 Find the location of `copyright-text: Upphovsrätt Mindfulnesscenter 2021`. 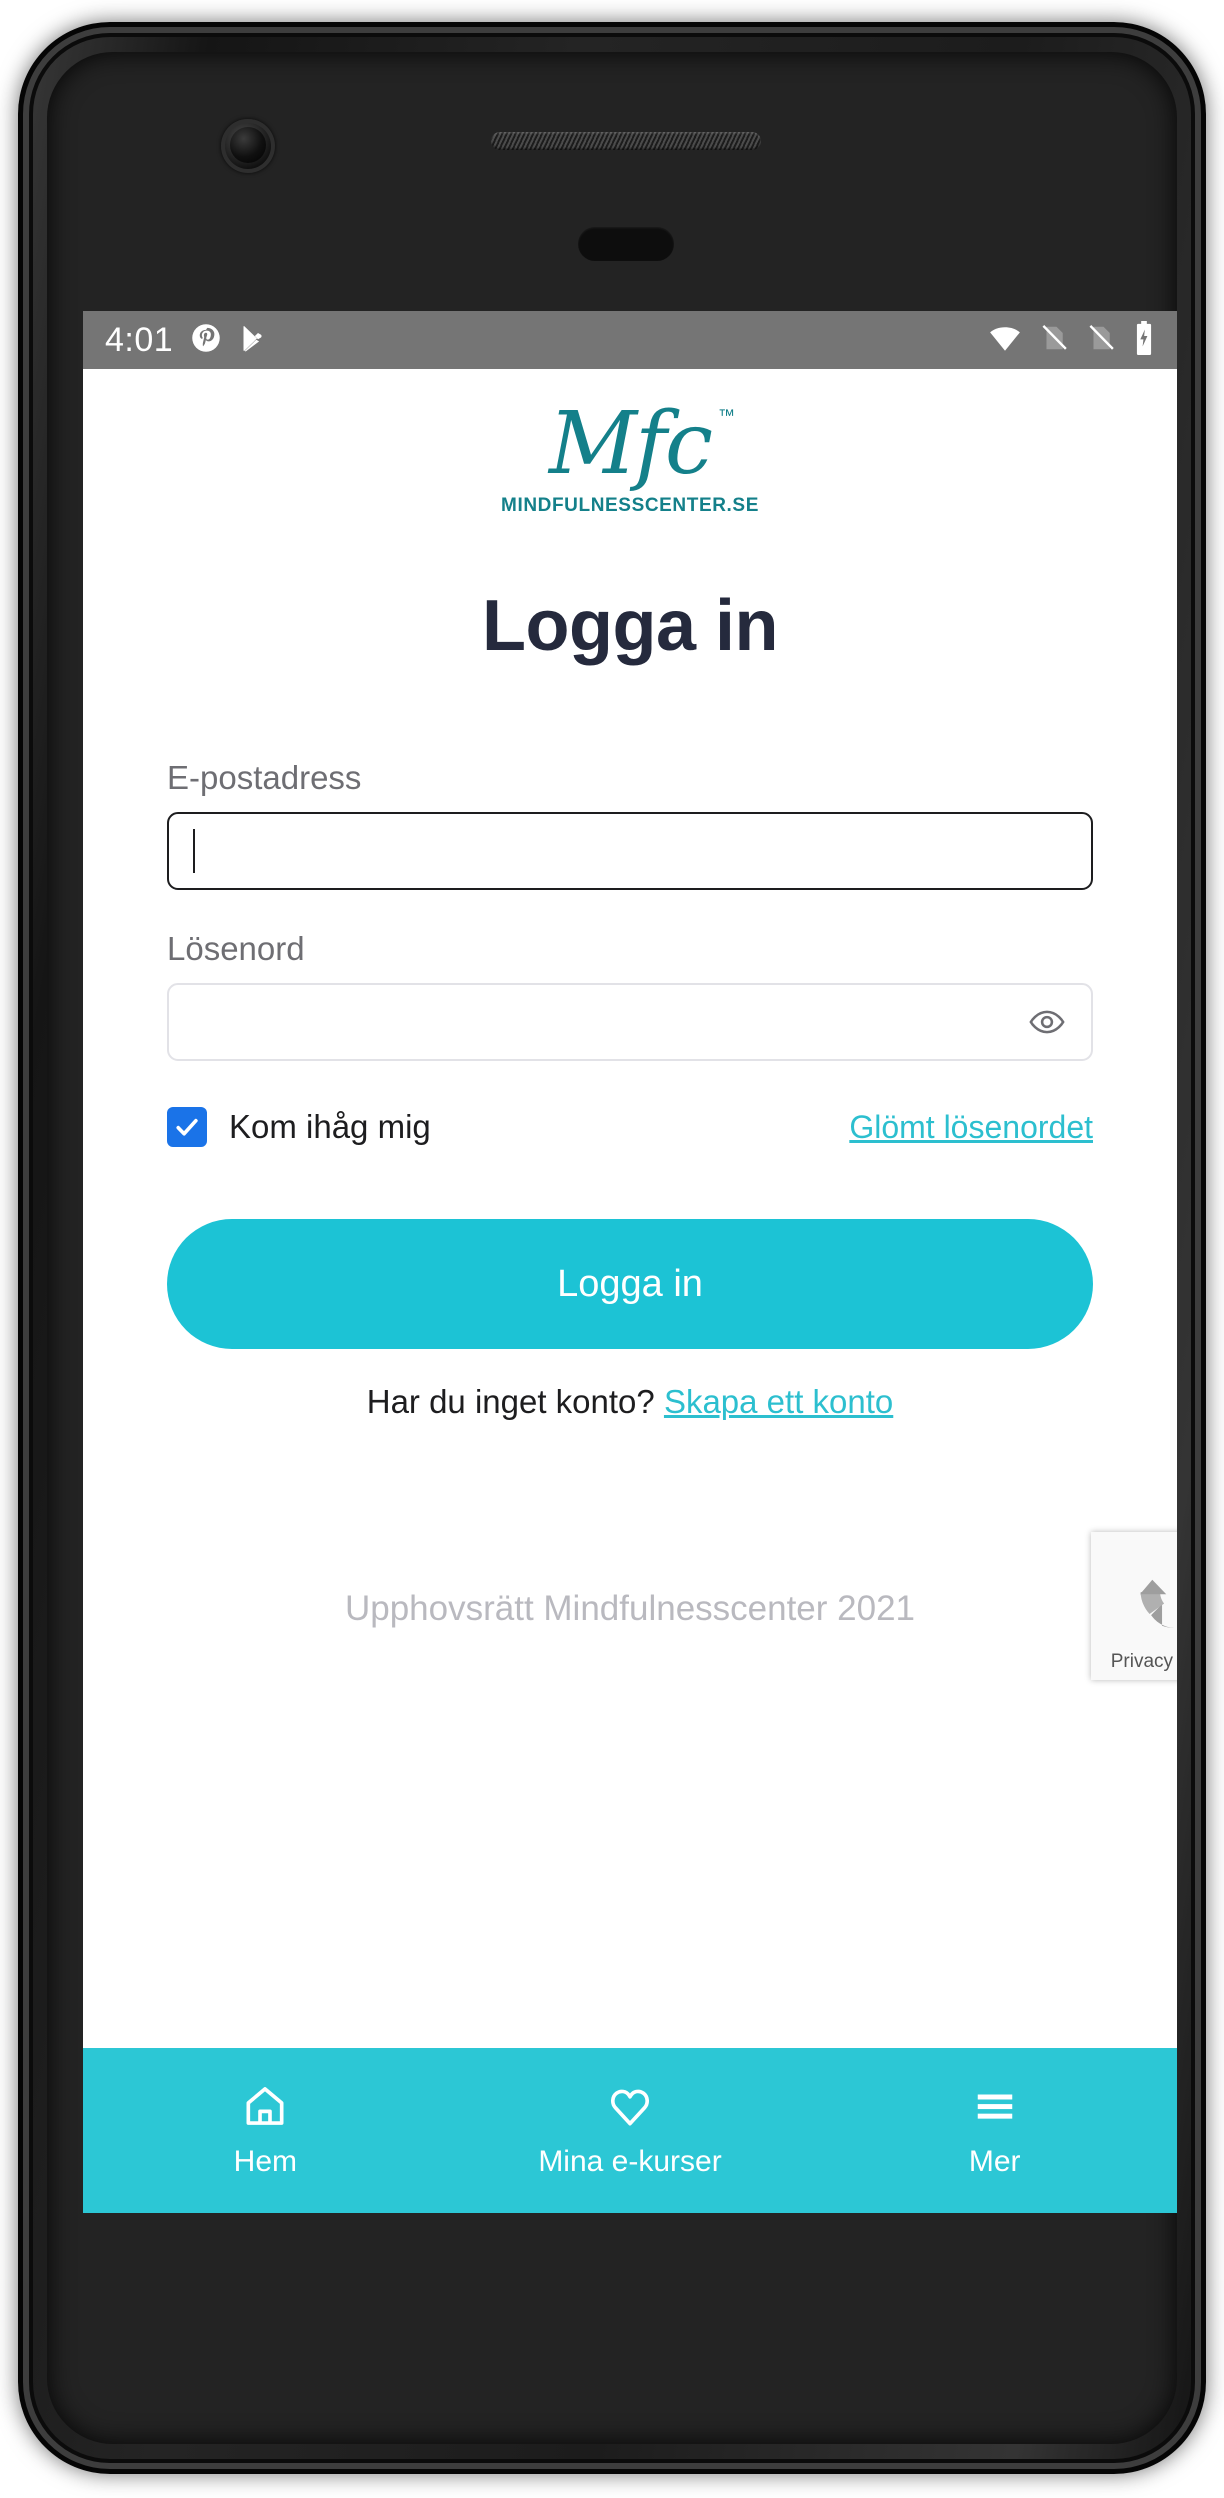

copyright-text: Upphovsrätt Mindfulnesscenter 2021 is located at coordinates (630, 1608).